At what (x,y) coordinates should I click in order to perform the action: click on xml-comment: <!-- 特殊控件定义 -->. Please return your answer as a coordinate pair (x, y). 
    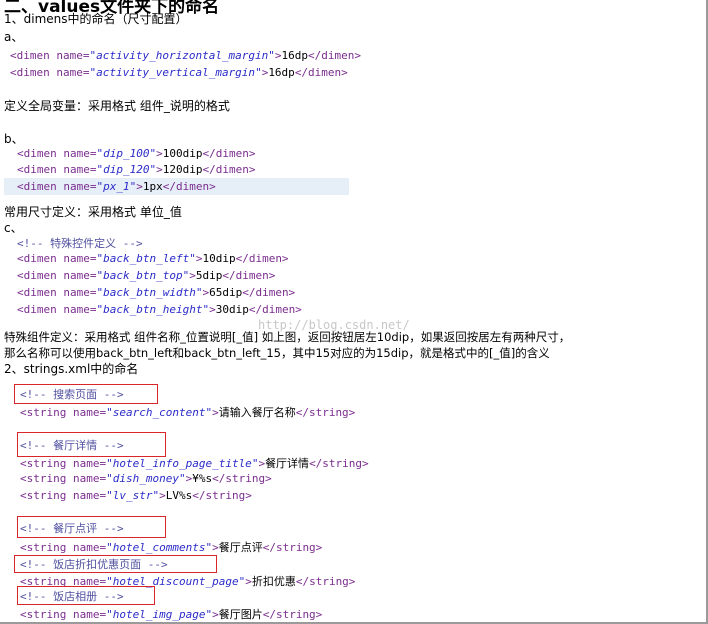
    Looking at the image, I should click on (80, 243).